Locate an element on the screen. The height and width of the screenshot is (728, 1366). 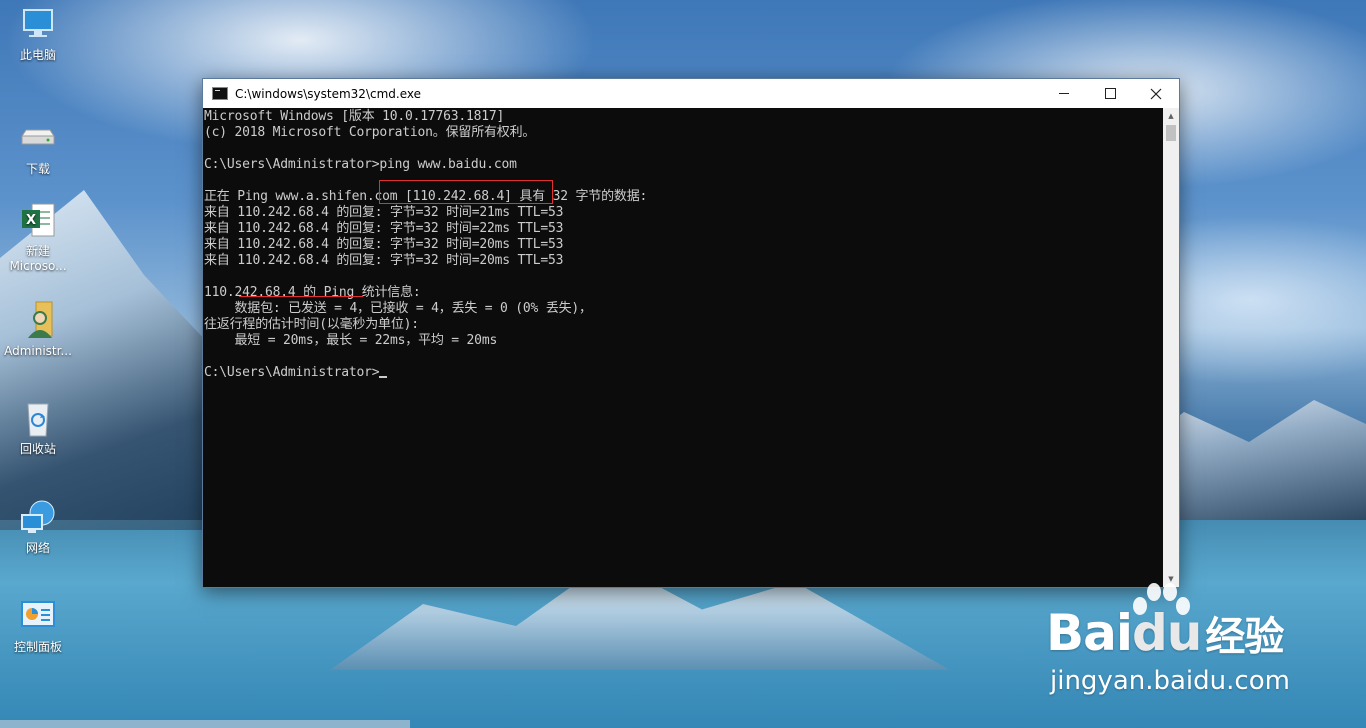
console-prompt-line: C:\Users\Administrator> is located at coordinates (684, 373).